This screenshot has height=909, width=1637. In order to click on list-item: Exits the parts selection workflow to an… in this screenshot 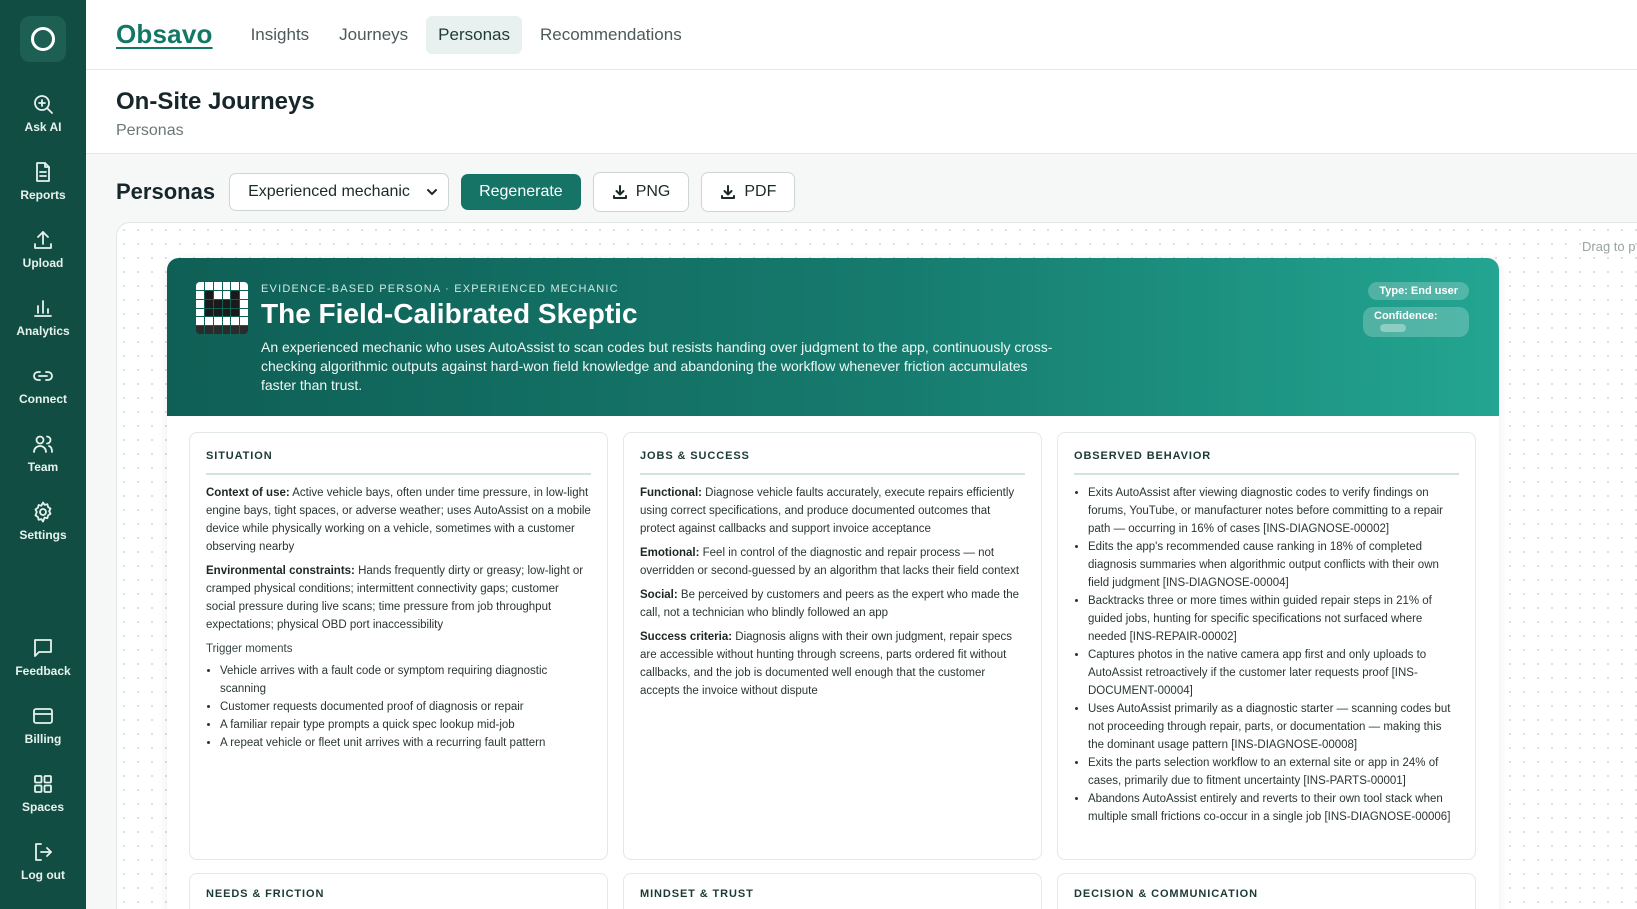, I will do `click(1273, 772)`.